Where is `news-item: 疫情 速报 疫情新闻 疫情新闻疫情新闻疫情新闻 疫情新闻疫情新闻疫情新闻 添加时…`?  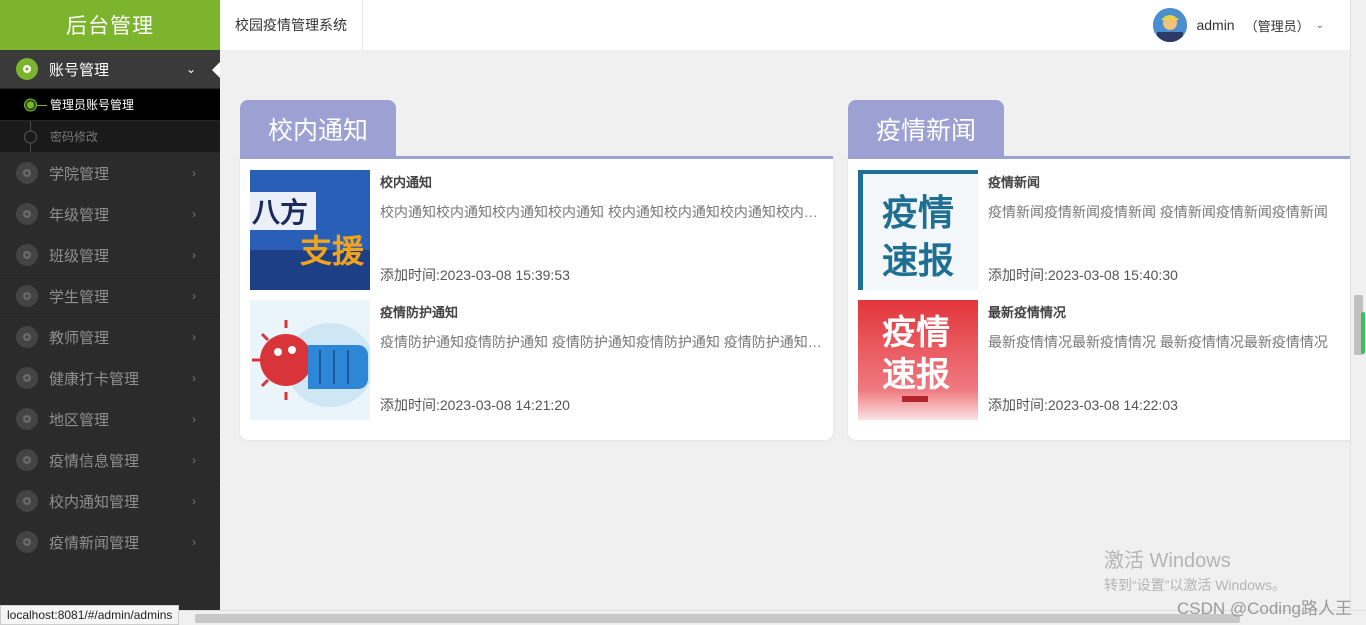 news-item: 疫情 速报 疫情新闻 疫情新闻疫情新闻疫情新闻 疫情新闻疫情新闻疫情新闻 添加时… is located at coordinates (1104, 230).